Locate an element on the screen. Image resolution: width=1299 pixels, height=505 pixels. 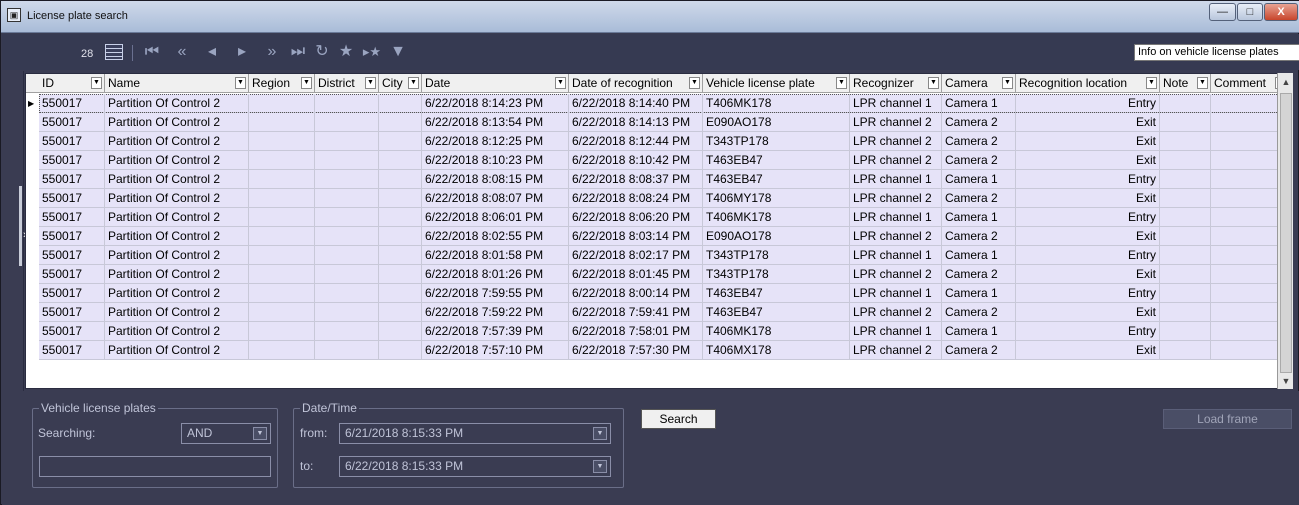
table-cell: 6/22/2018 7:57:39 PM is located at coordinates (495, 331).